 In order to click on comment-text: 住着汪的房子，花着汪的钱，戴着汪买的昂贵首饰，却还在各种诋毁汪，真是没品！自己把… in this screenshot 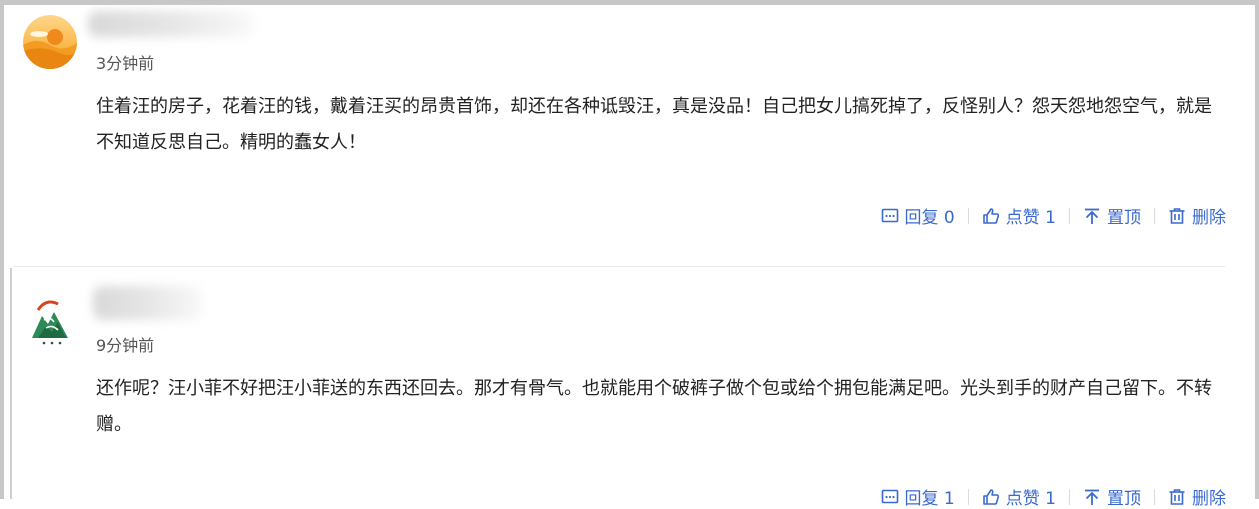, I will do `click(654, 124)`.